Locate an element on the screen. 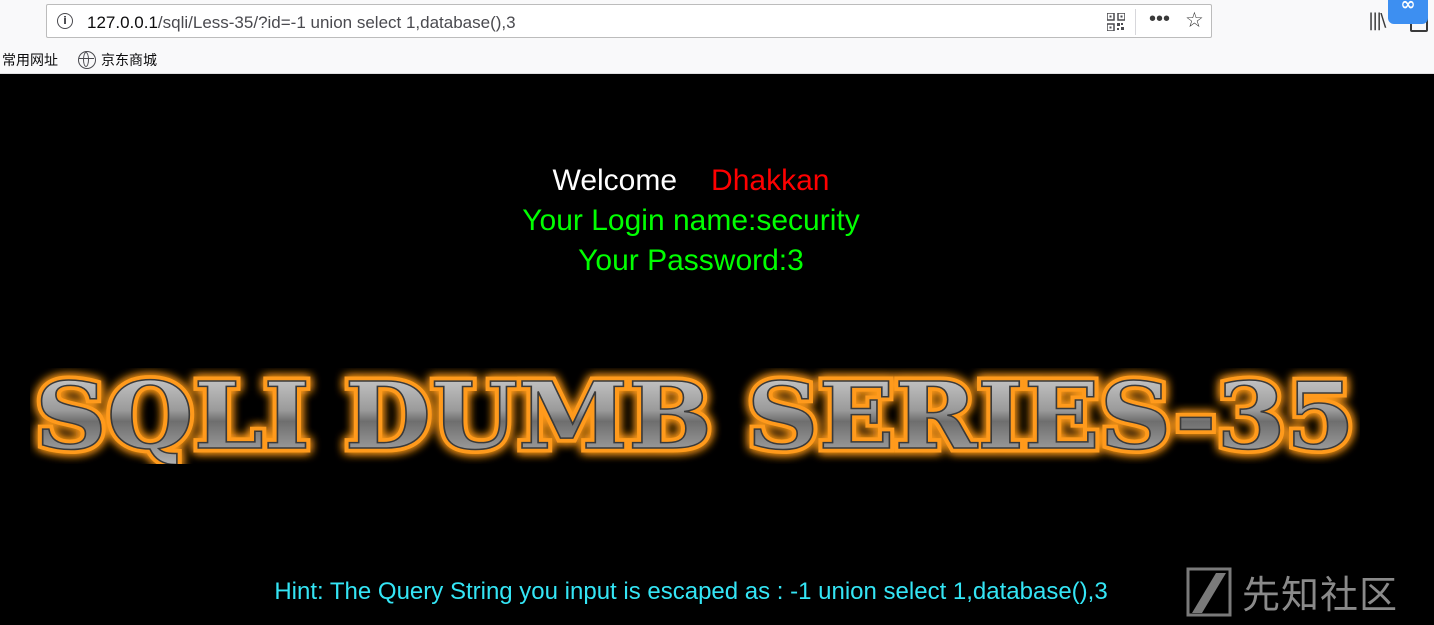  globe-icon is located at coordinates (87, 60).